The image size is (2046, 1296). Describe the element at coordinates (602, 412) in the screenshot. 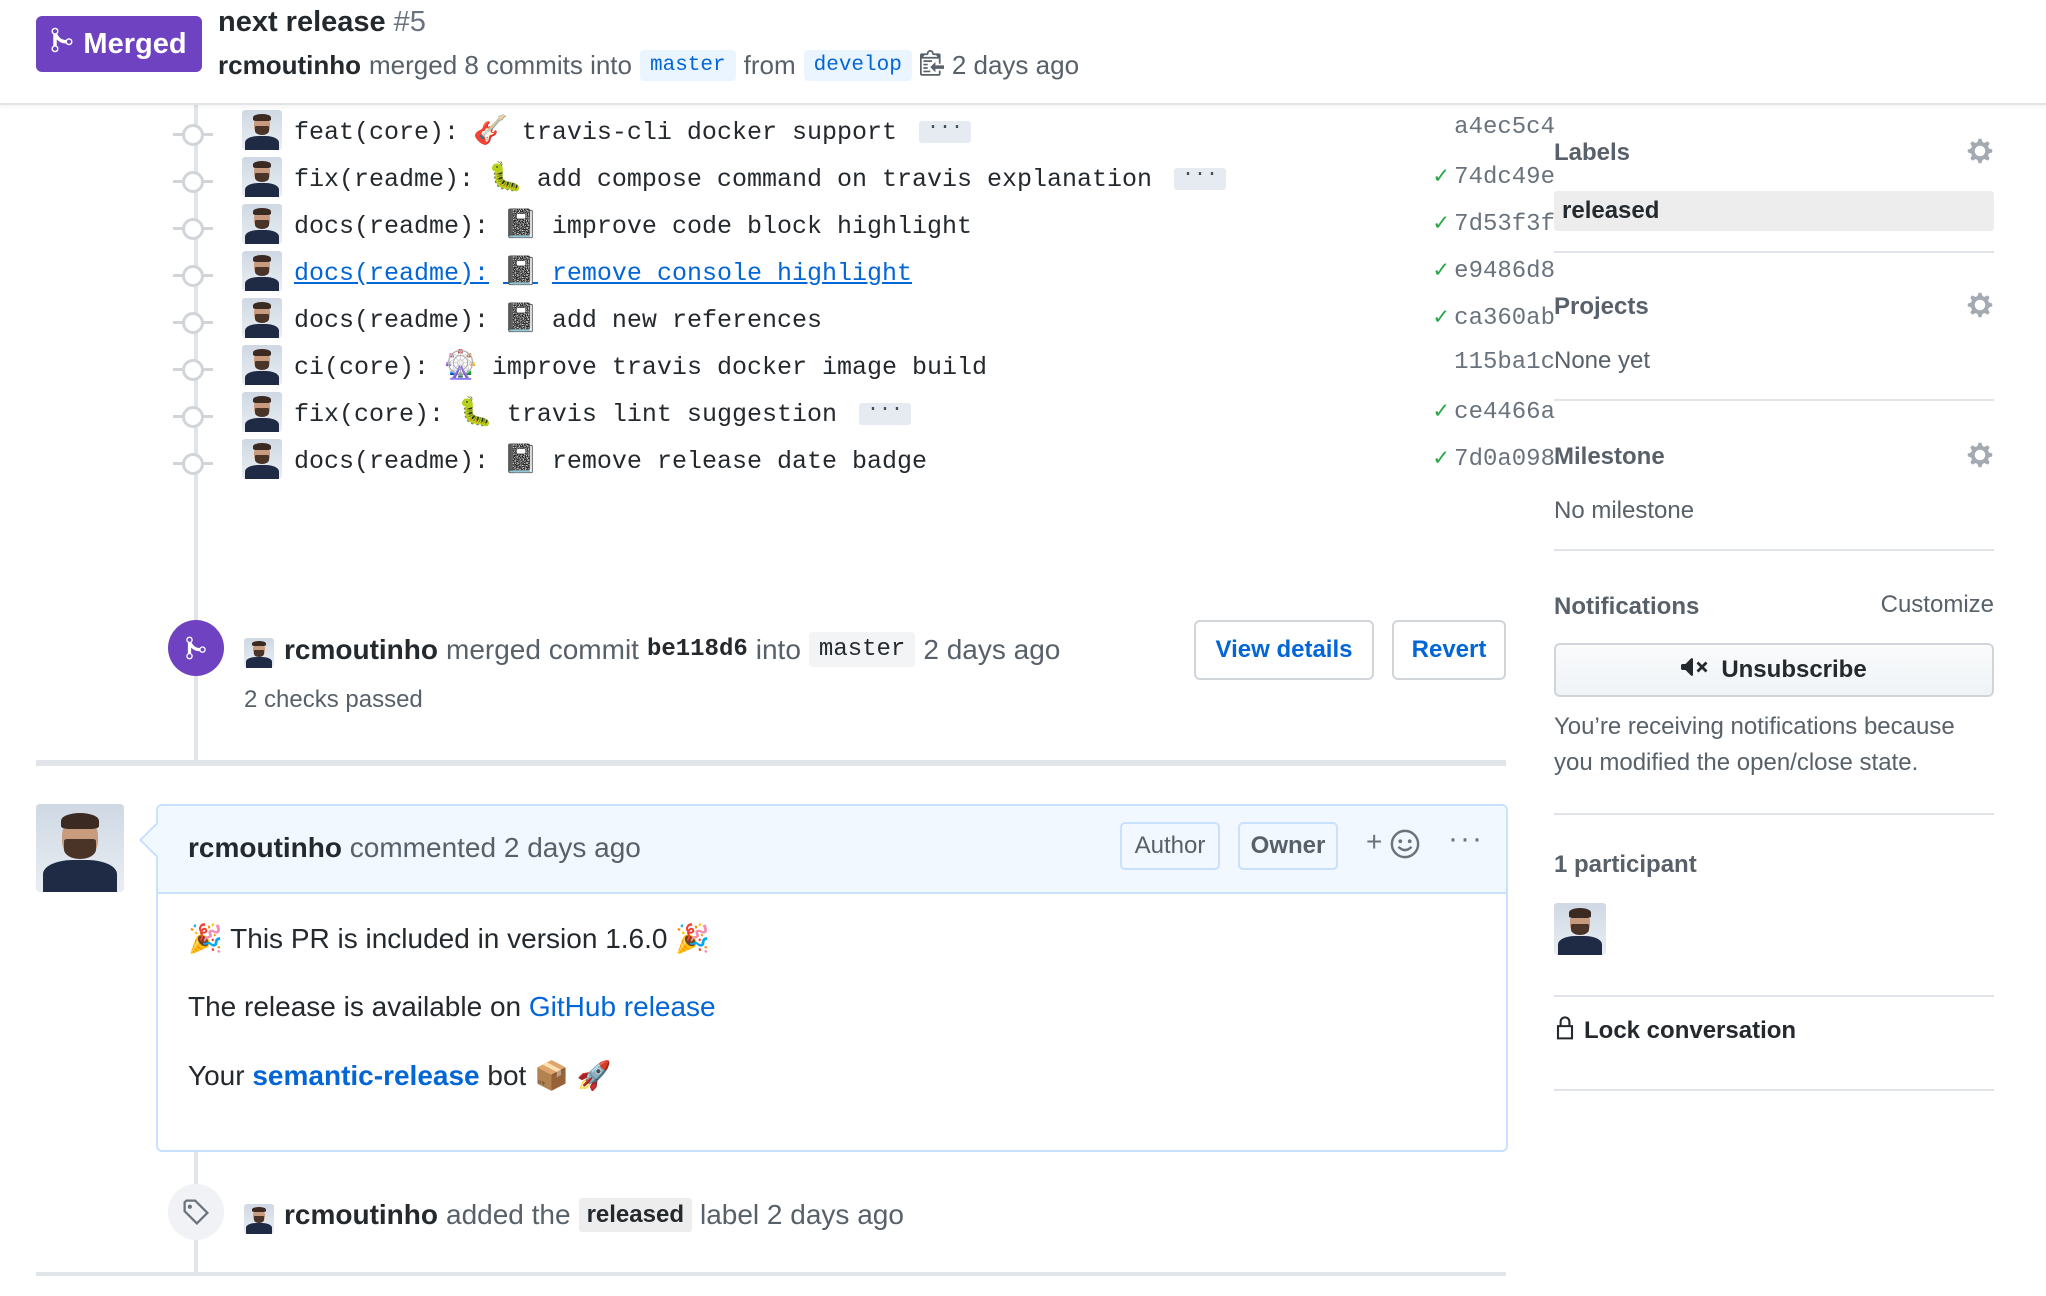

I see `commit-message-link: fix(core): 🐛 travis lint suggestion ···` at that location.